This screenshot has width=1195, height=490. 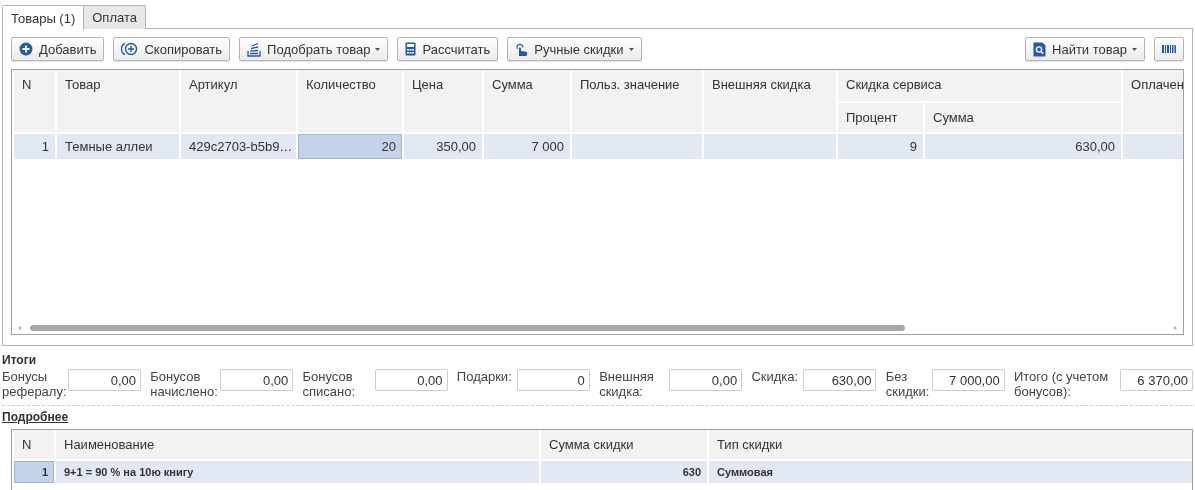 I want to click on field-label: Бонусов начислено:, so click(x=182, y=383).